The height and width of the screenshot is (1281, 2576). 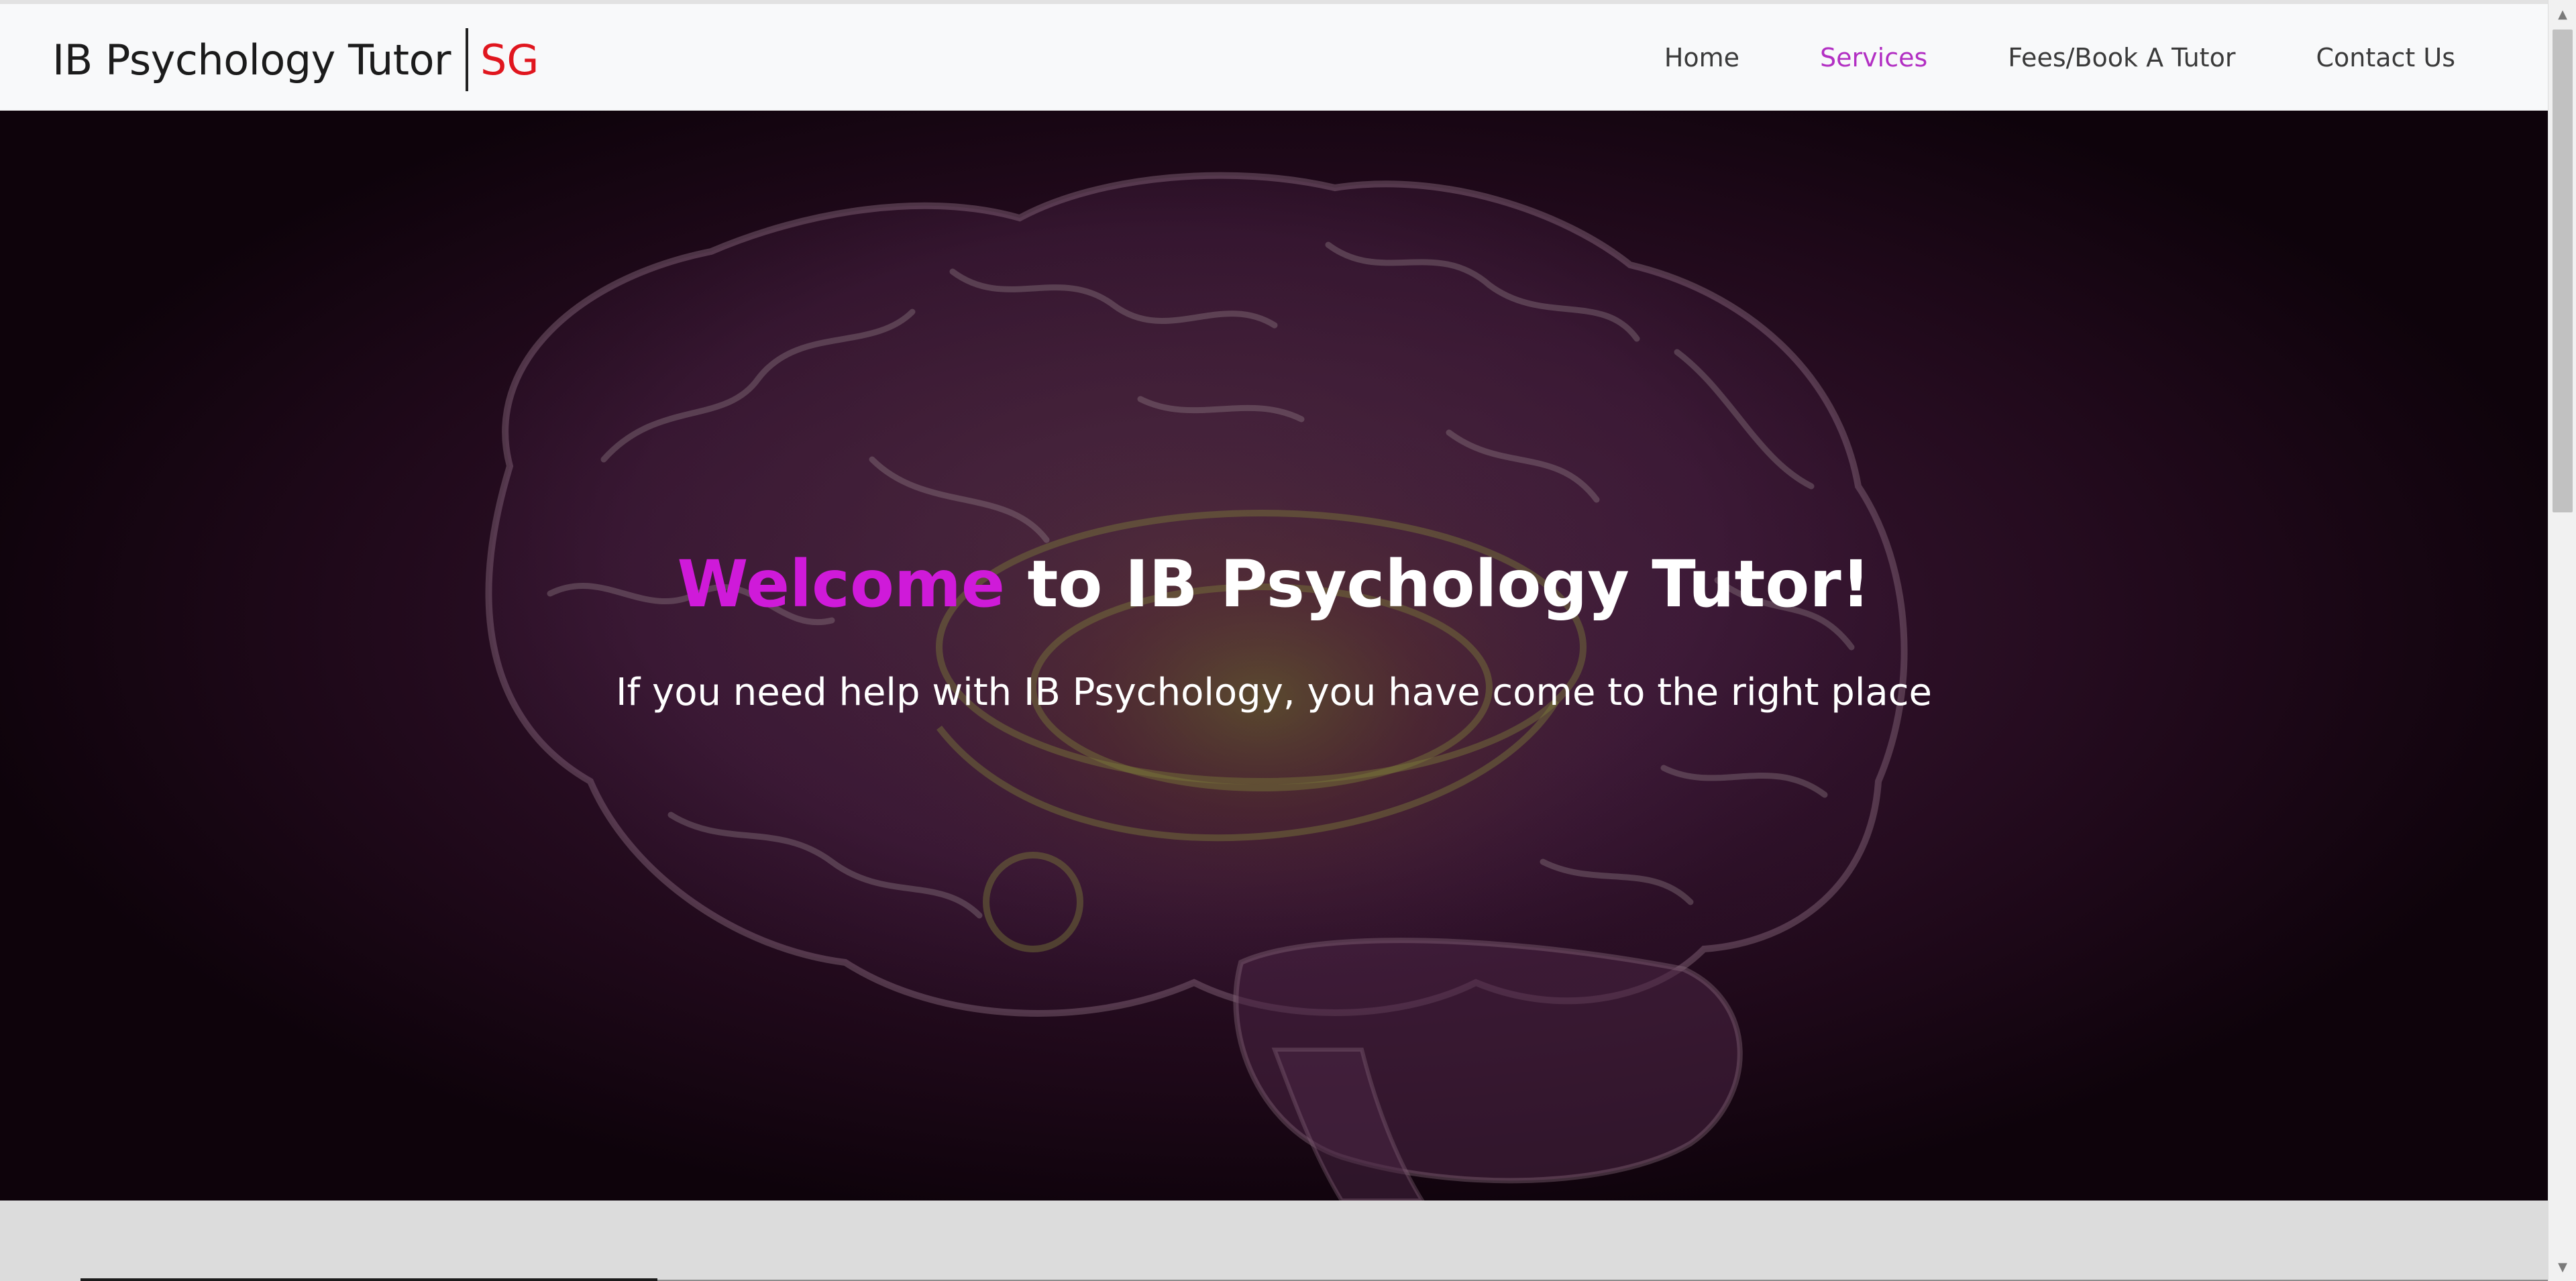 I want to click on brand-name: IB Psychology Tutor, so click(x=251, y=60).